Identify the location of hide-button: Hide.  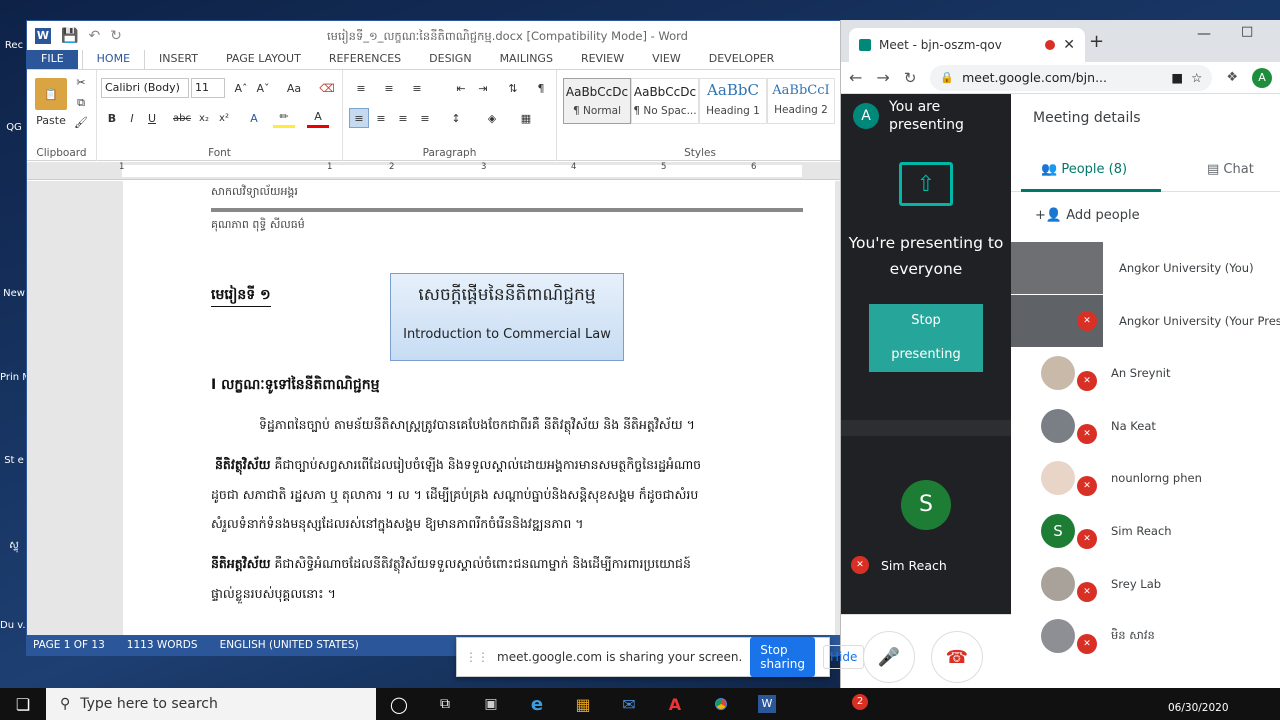
(843, 657).